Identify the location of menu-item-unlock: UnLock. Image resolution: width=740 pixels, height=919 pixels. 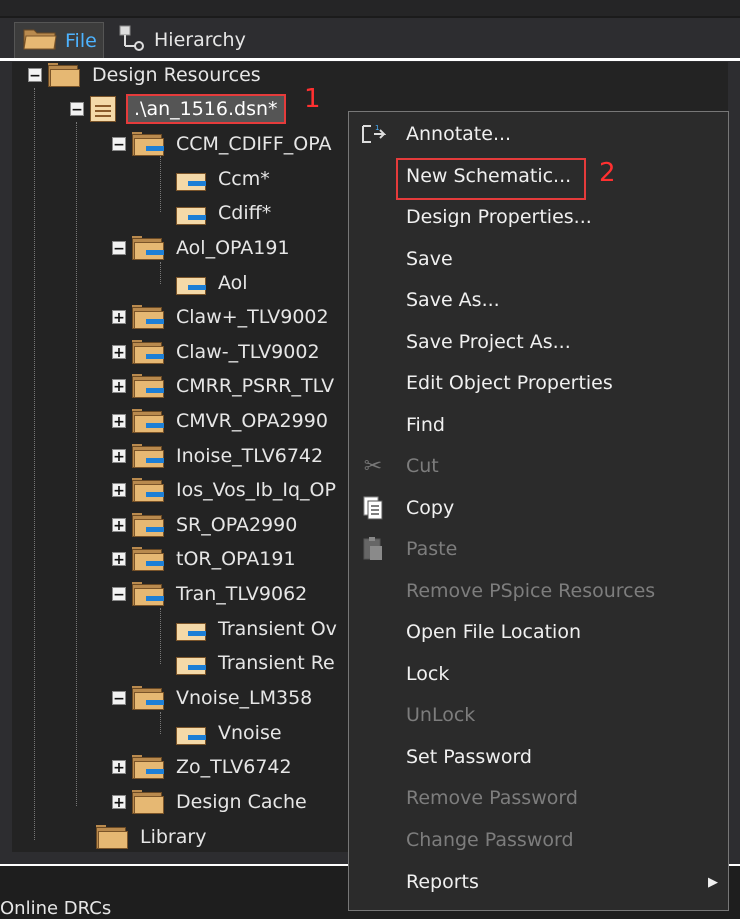
(538, 715).